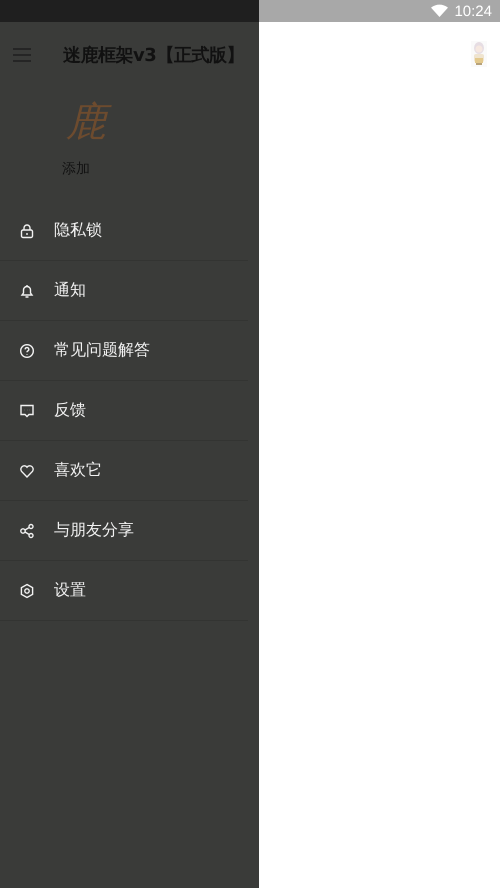 Image resolution: width=500 pixels, height=888 pixels. I want to click on status-time: 10:24, so click(473, 11).